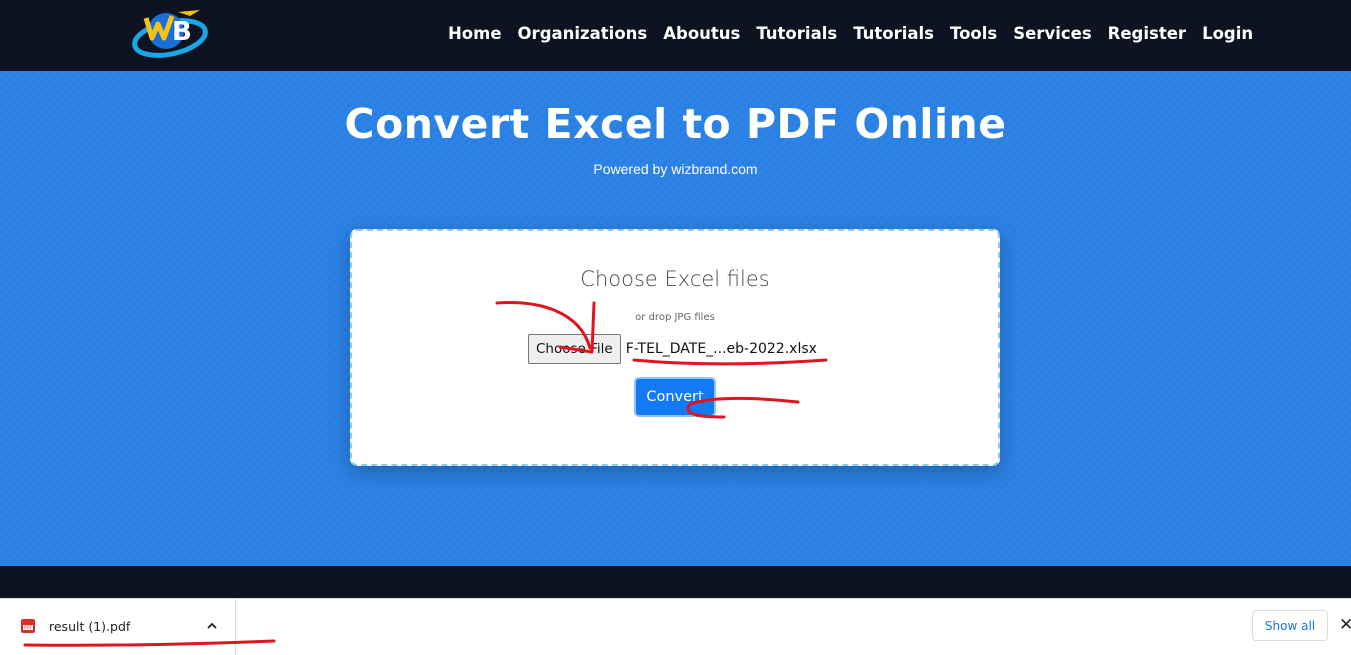 Image resolution: width=1351 pixels, height=655 pixels. I want to click on nav-aboutus-link: Aboutus, so click(701, 33).